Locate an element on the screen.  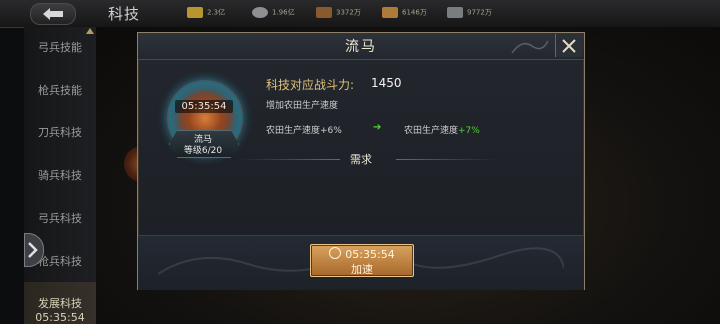
dialog-header: 流马 is located at coordinates (361, 46).